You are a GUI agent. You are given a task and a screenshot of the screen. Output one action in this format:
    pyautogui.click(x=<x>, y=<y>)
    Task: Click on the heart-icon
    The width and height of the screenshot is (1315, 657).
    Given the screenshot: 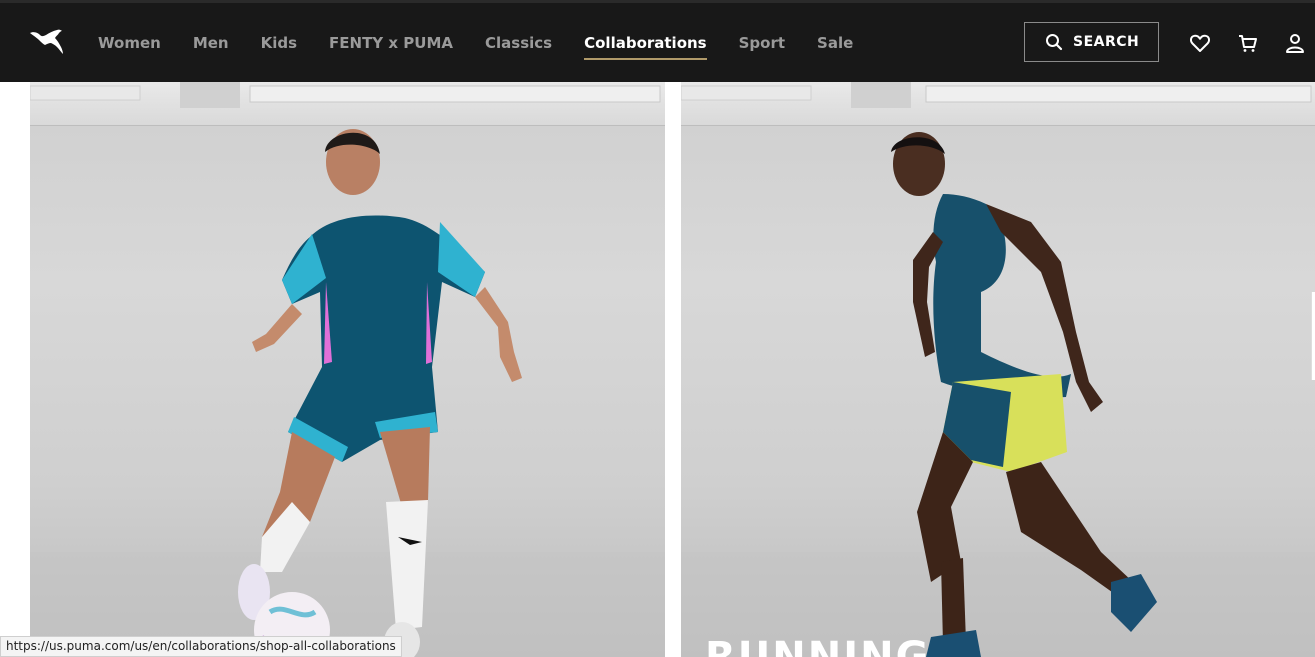 What is the action you would take?
    pyautogui.click(x=1200, y=43)
    